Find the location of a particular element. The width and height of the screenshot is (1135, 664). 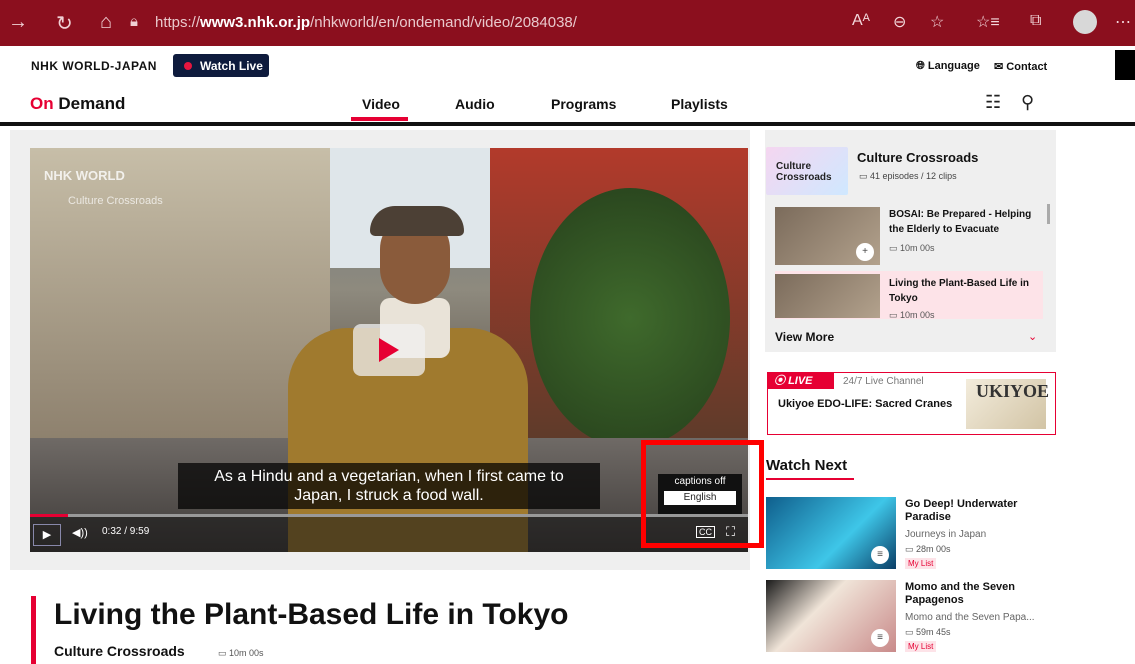

nav-playlists: Playlists is located at coordinates (699, 104).